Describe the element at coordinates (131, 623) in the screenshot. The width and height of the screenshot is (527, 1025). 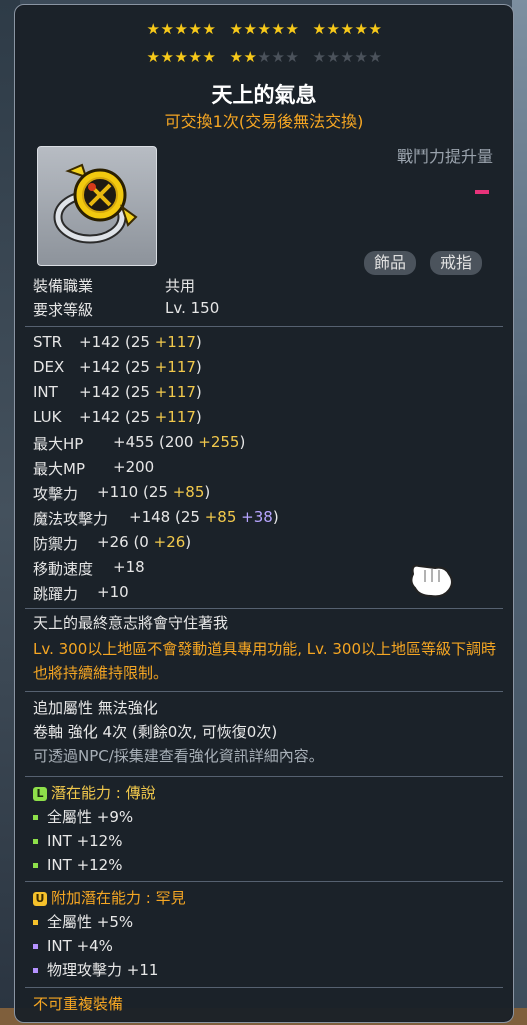
I see `flavor-text: 天上的最終意志將會守住著我` at that location.